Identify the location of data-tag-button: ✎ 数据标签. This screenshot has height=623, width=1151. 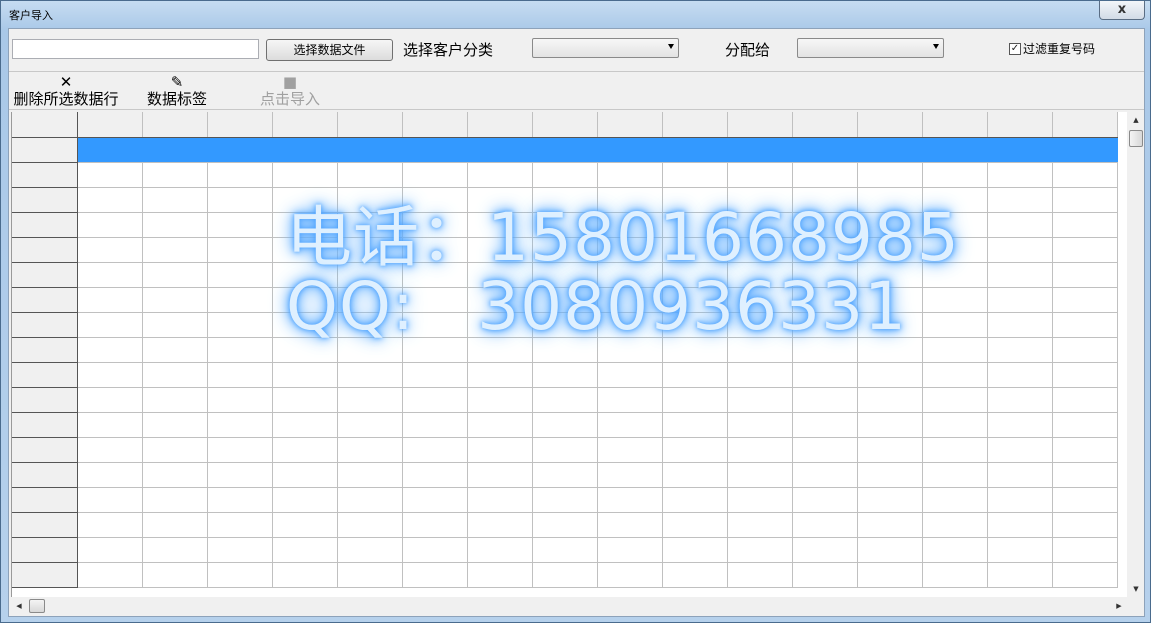
(177, 91).